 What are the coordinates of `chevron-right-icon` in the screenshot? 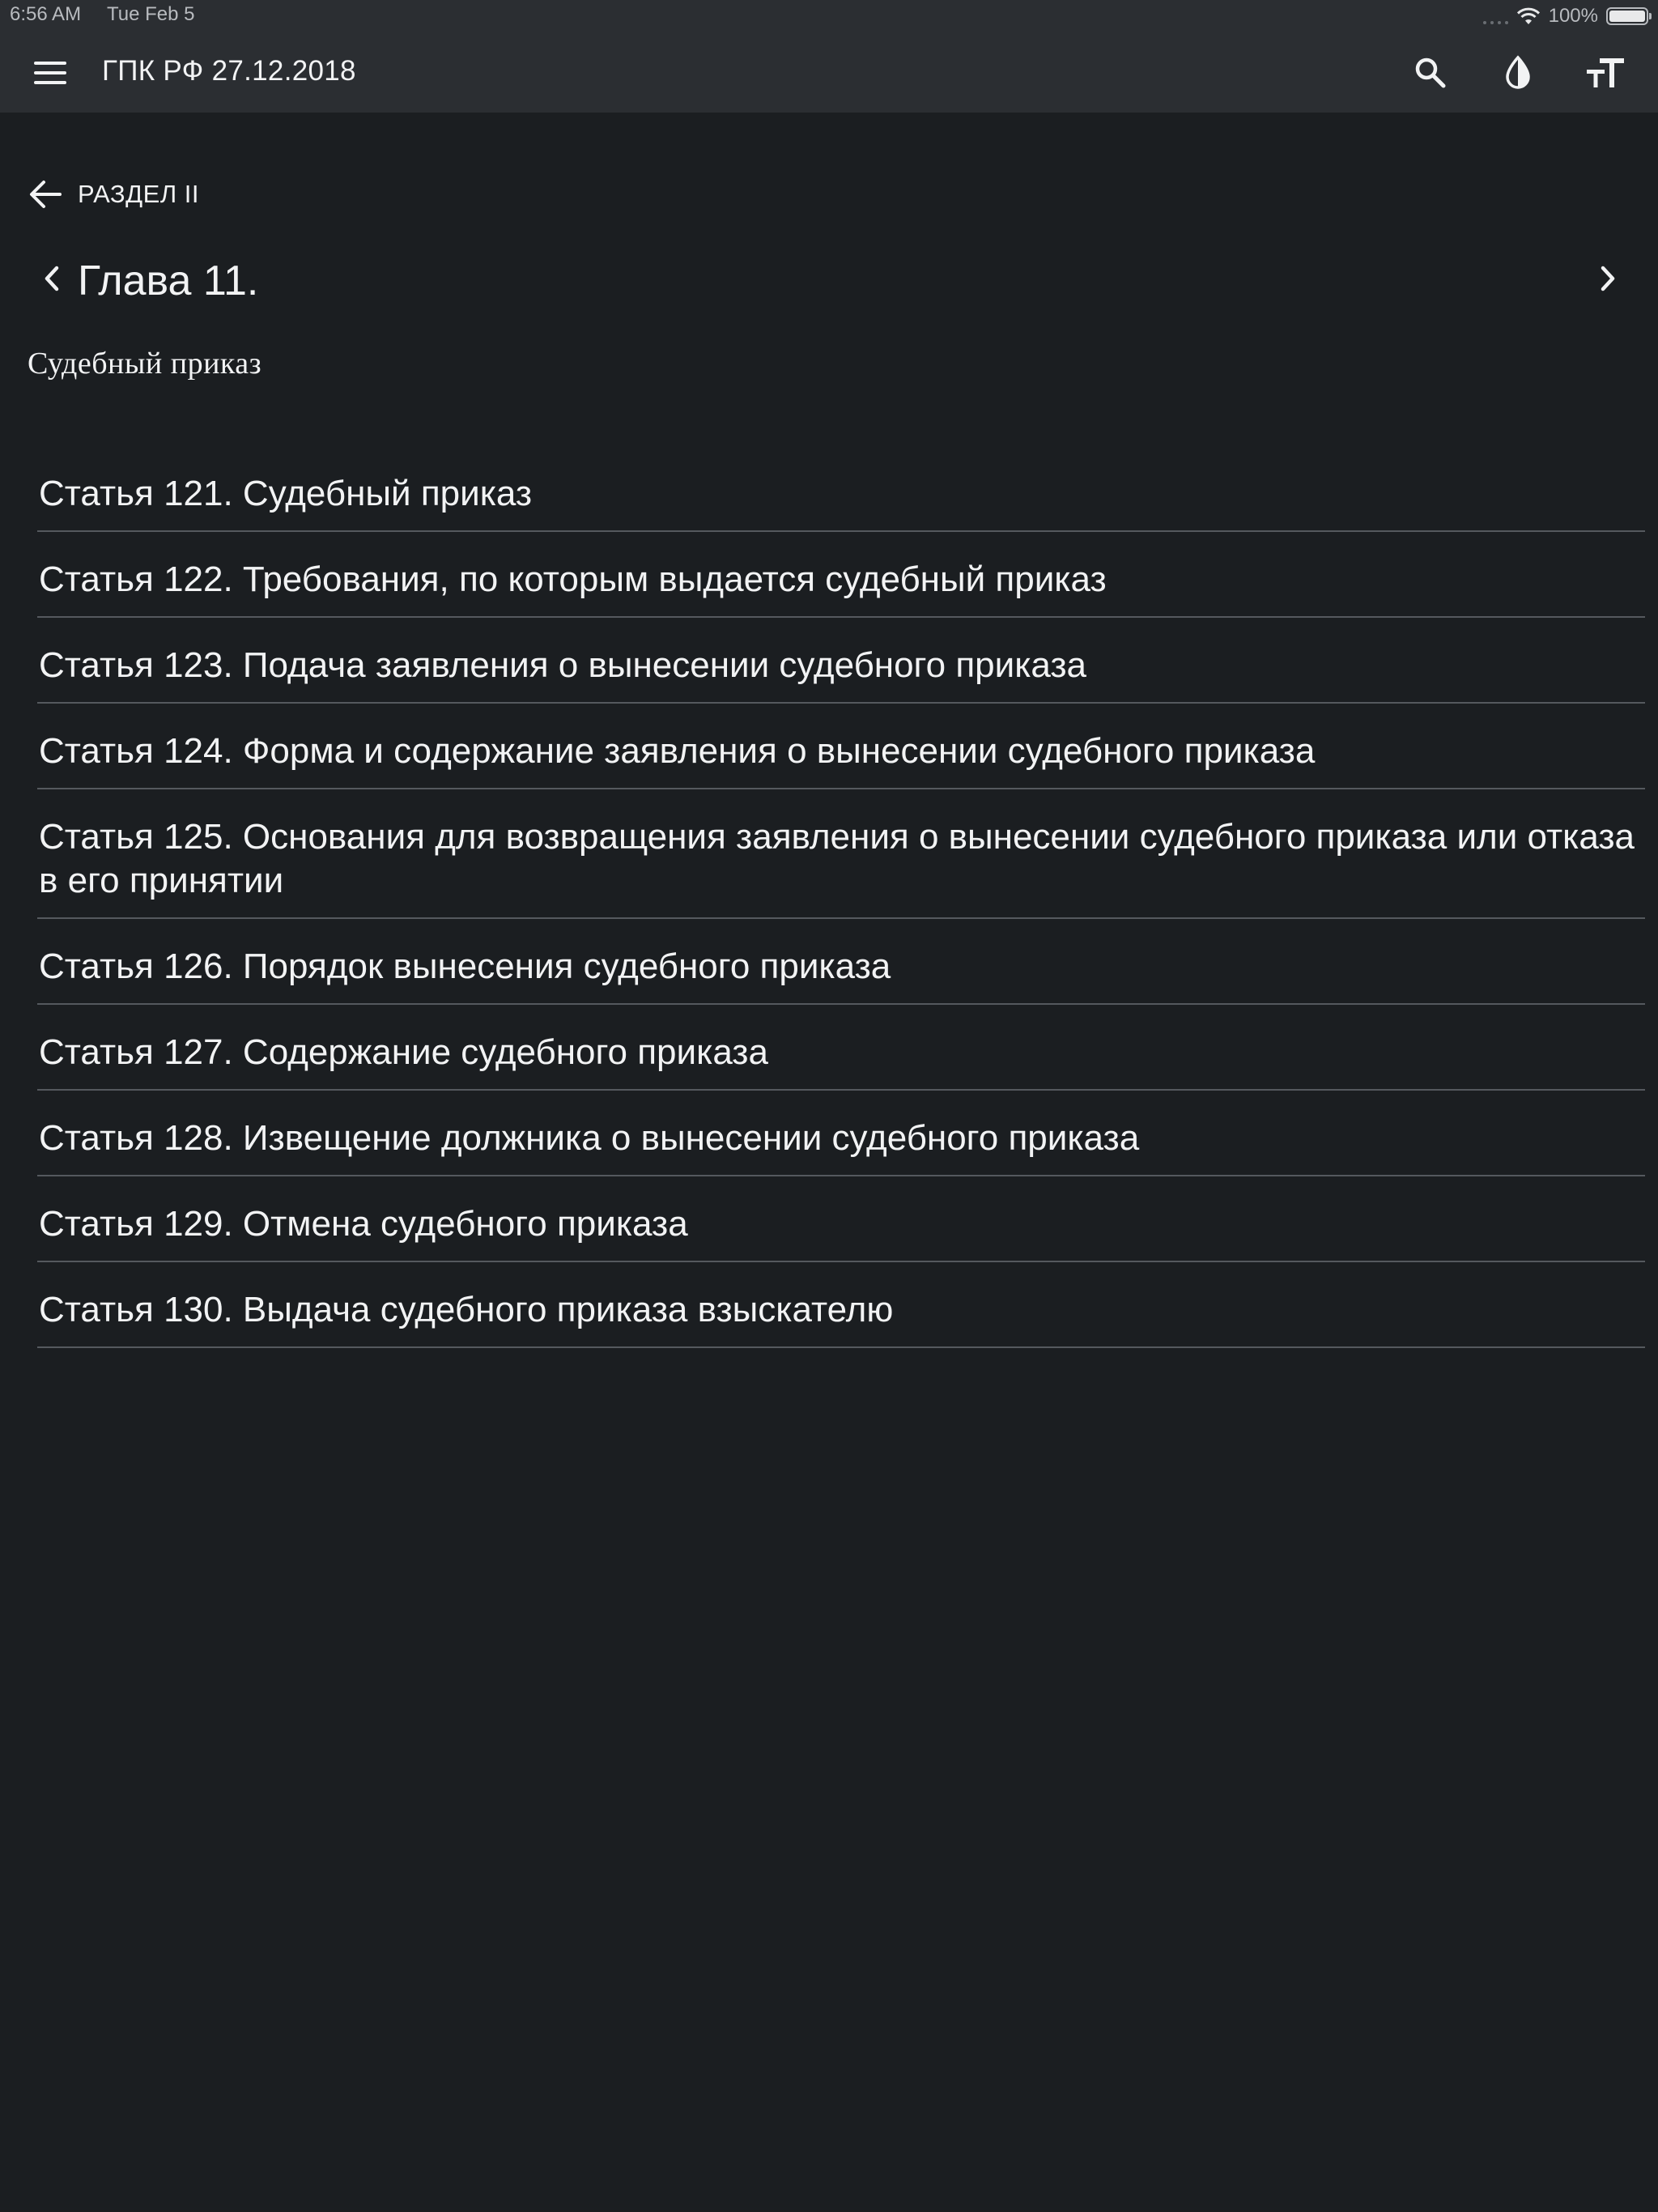 It's located at (1608, 278).